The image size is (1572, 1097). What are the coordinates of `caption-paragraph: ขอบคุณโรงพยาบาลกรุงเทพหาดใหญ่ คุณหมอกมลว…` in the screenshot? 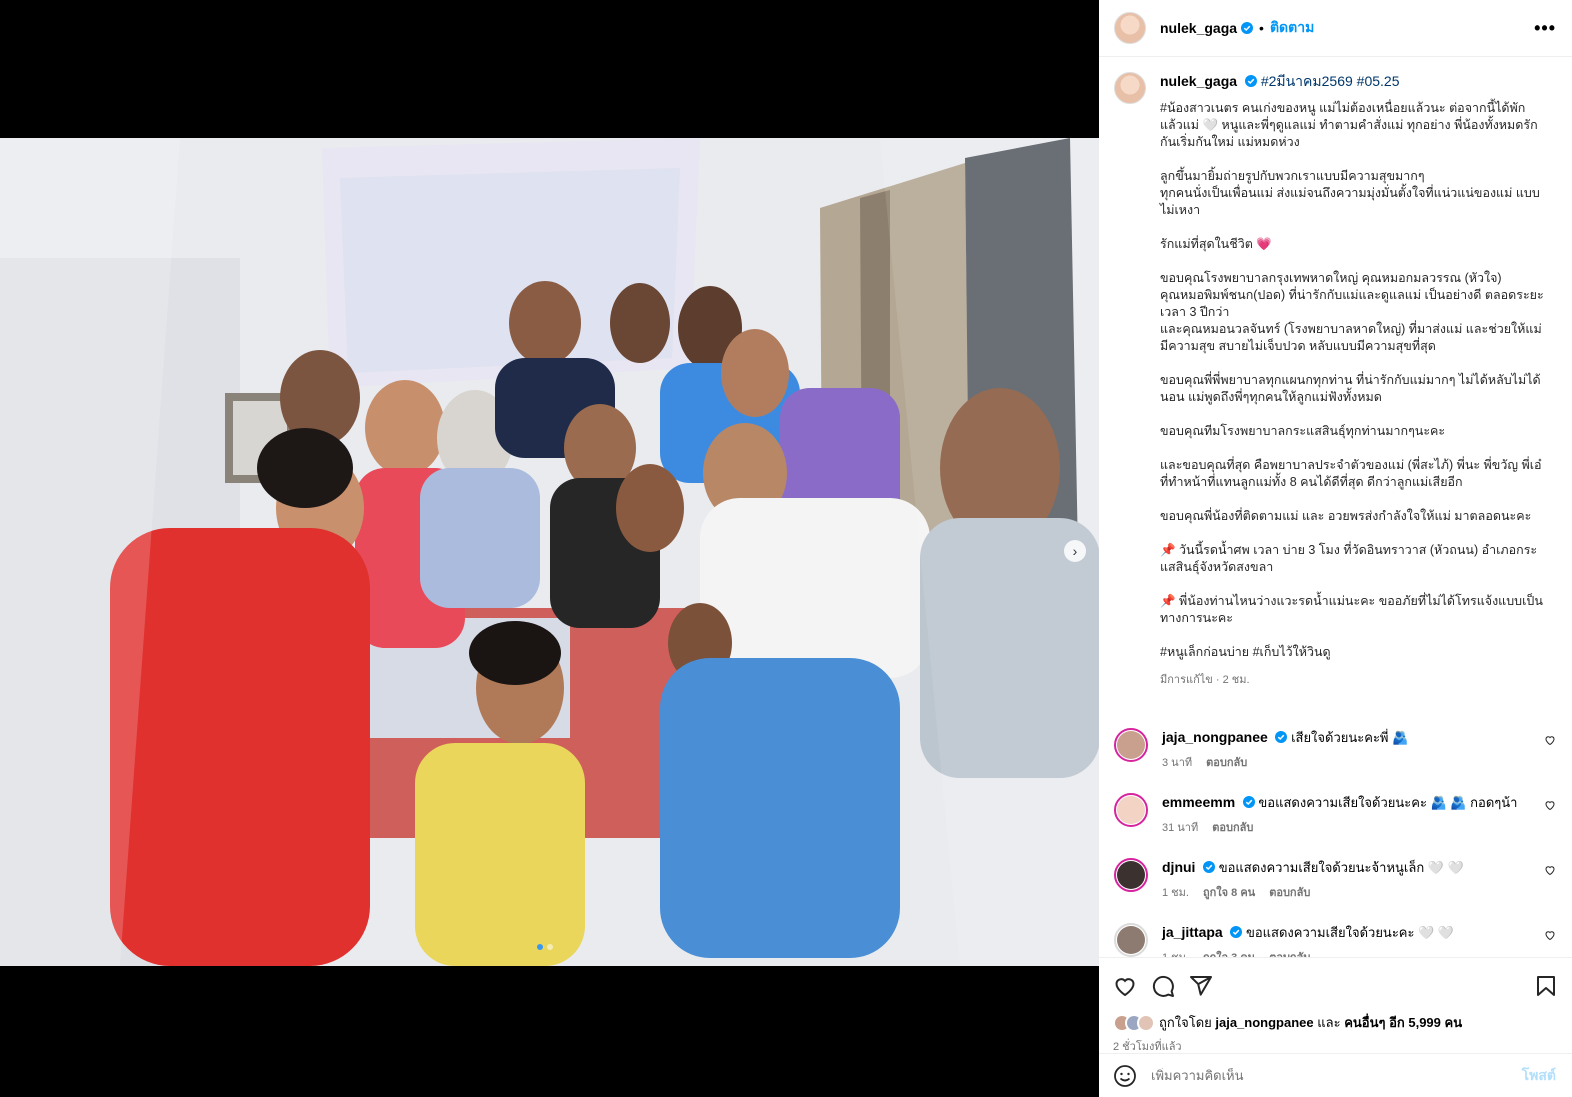 It's located at (1352, 312).